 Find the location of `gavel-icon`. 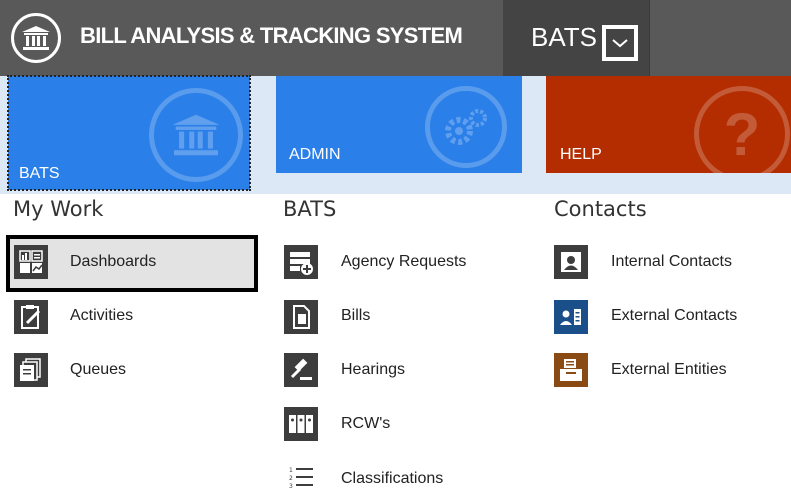

gavel-icon is located at coordinates (301, 370).